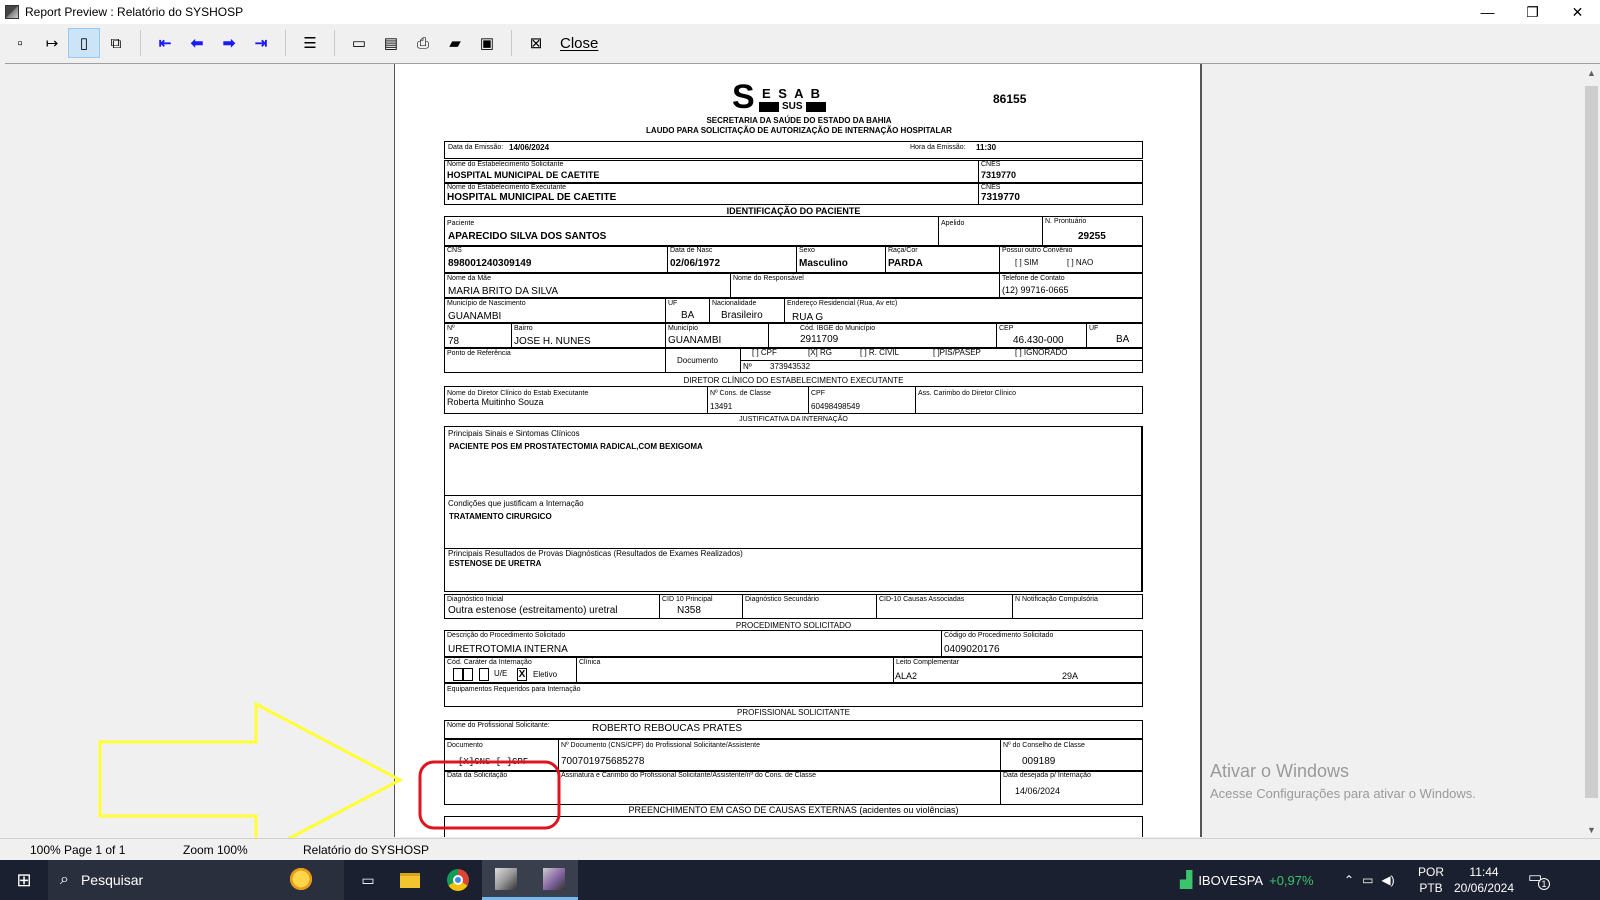  I want to click on scroll-thumb, so click(1591, 442).